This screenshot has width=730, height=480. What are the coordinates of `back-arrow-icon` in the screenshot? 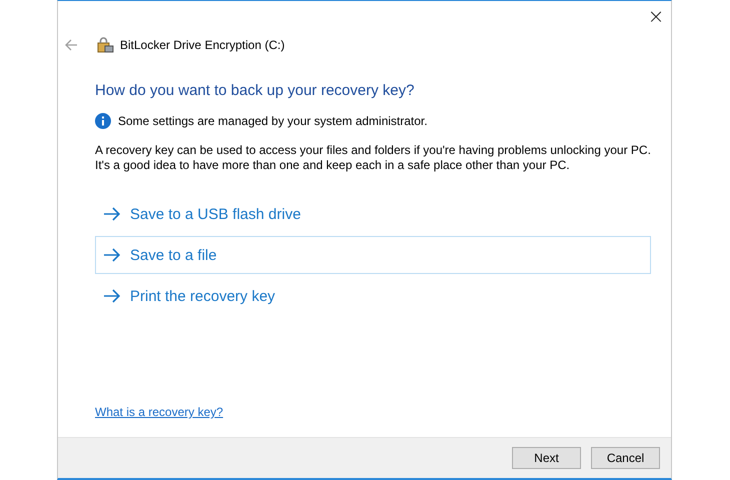 It's located at (71, 45).